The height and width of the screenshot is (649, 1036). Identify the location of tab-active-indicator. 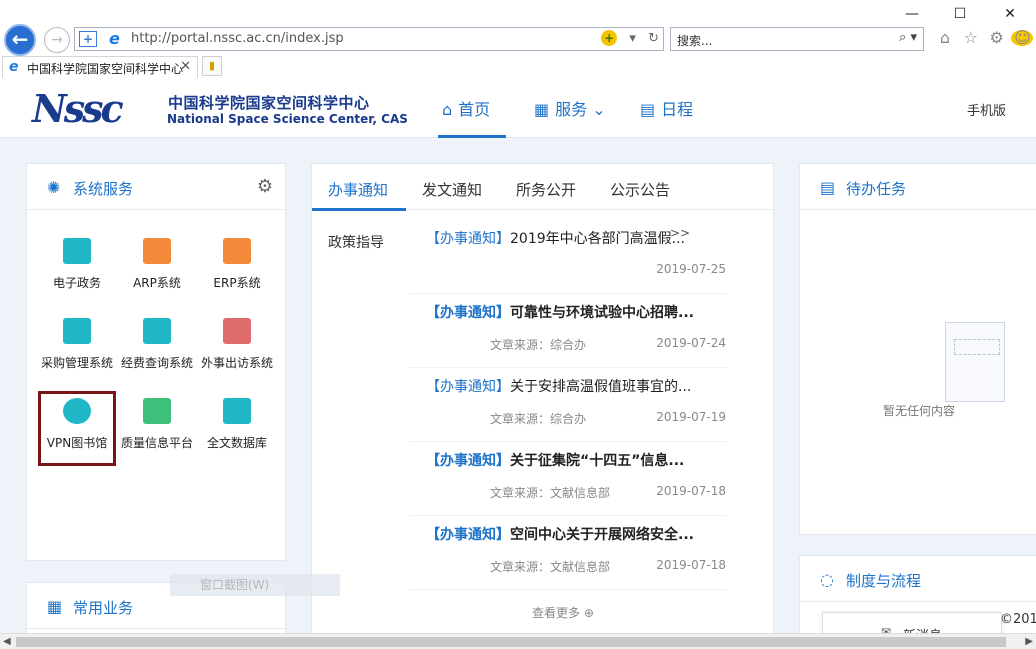
(359, 209).